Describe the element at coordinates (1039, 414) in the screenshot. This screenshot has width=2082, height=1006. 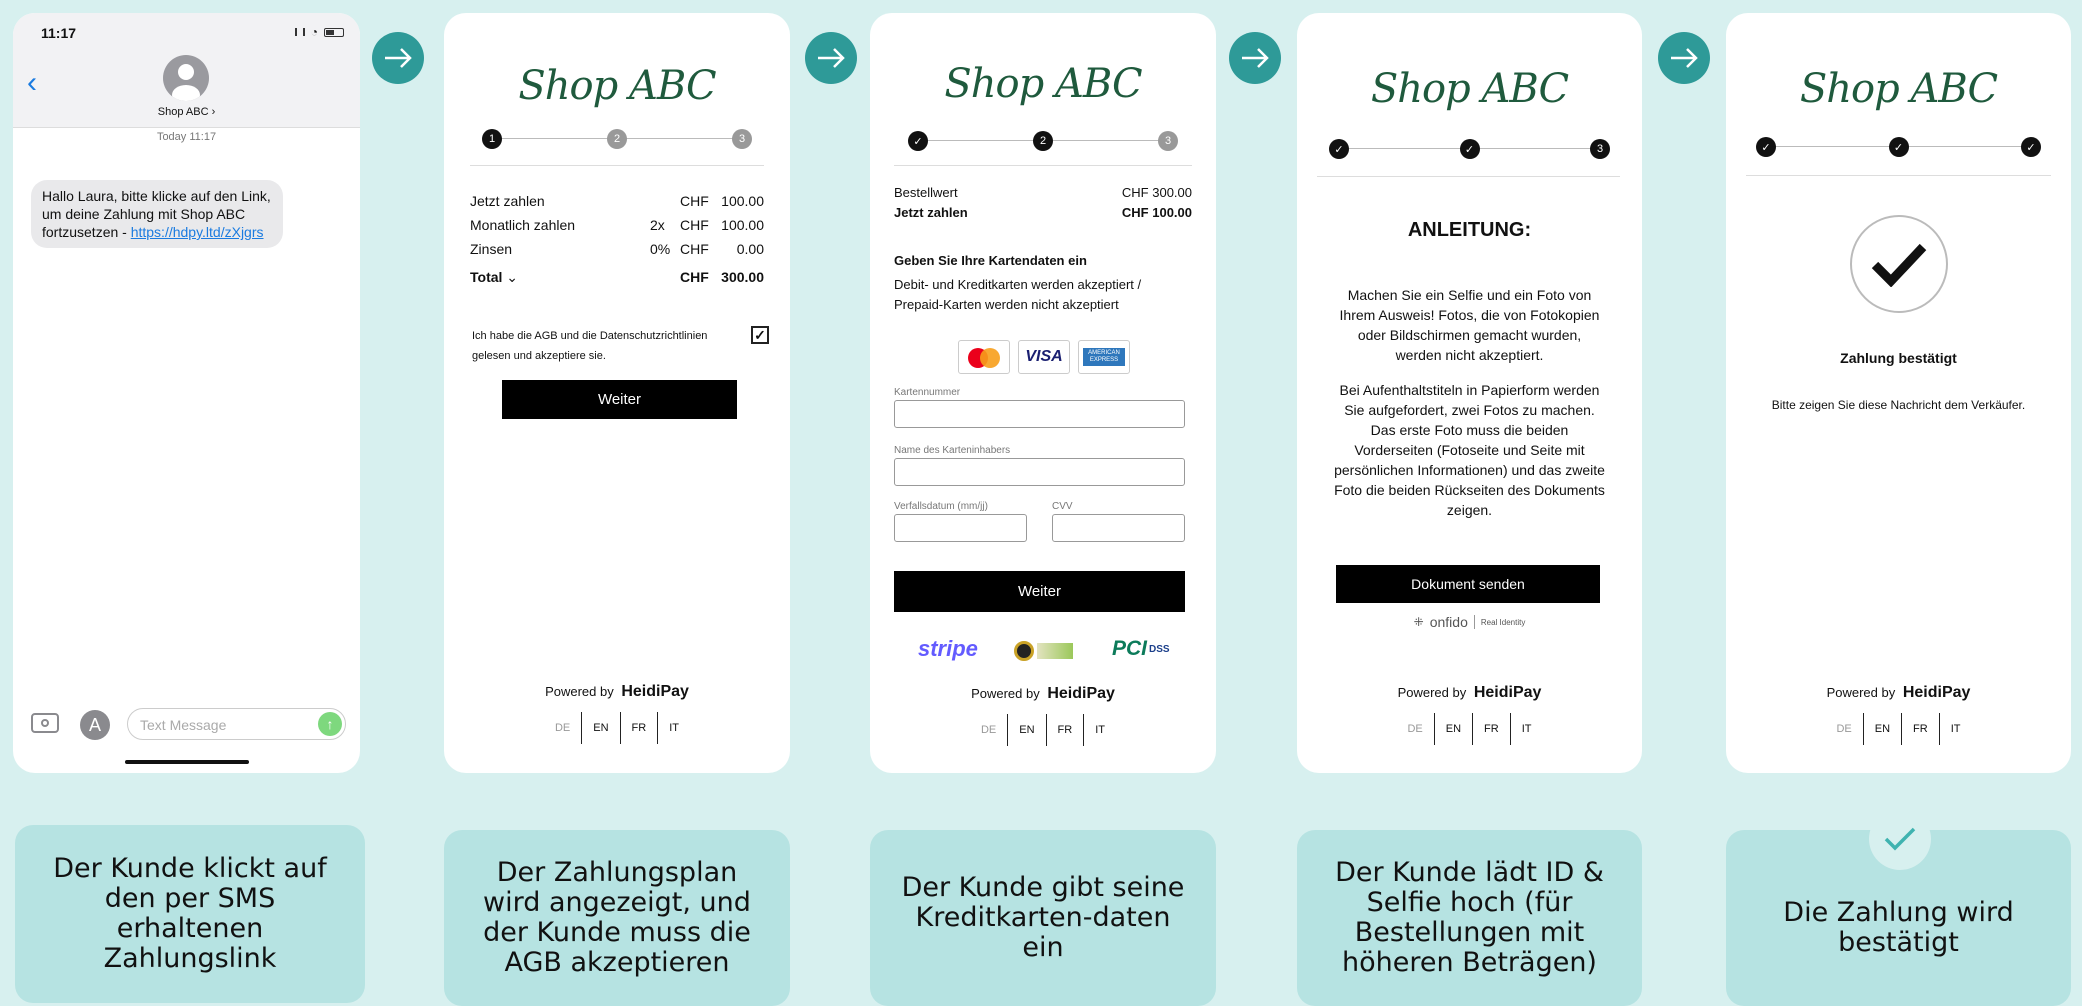
I see `card-number-input` at that location.